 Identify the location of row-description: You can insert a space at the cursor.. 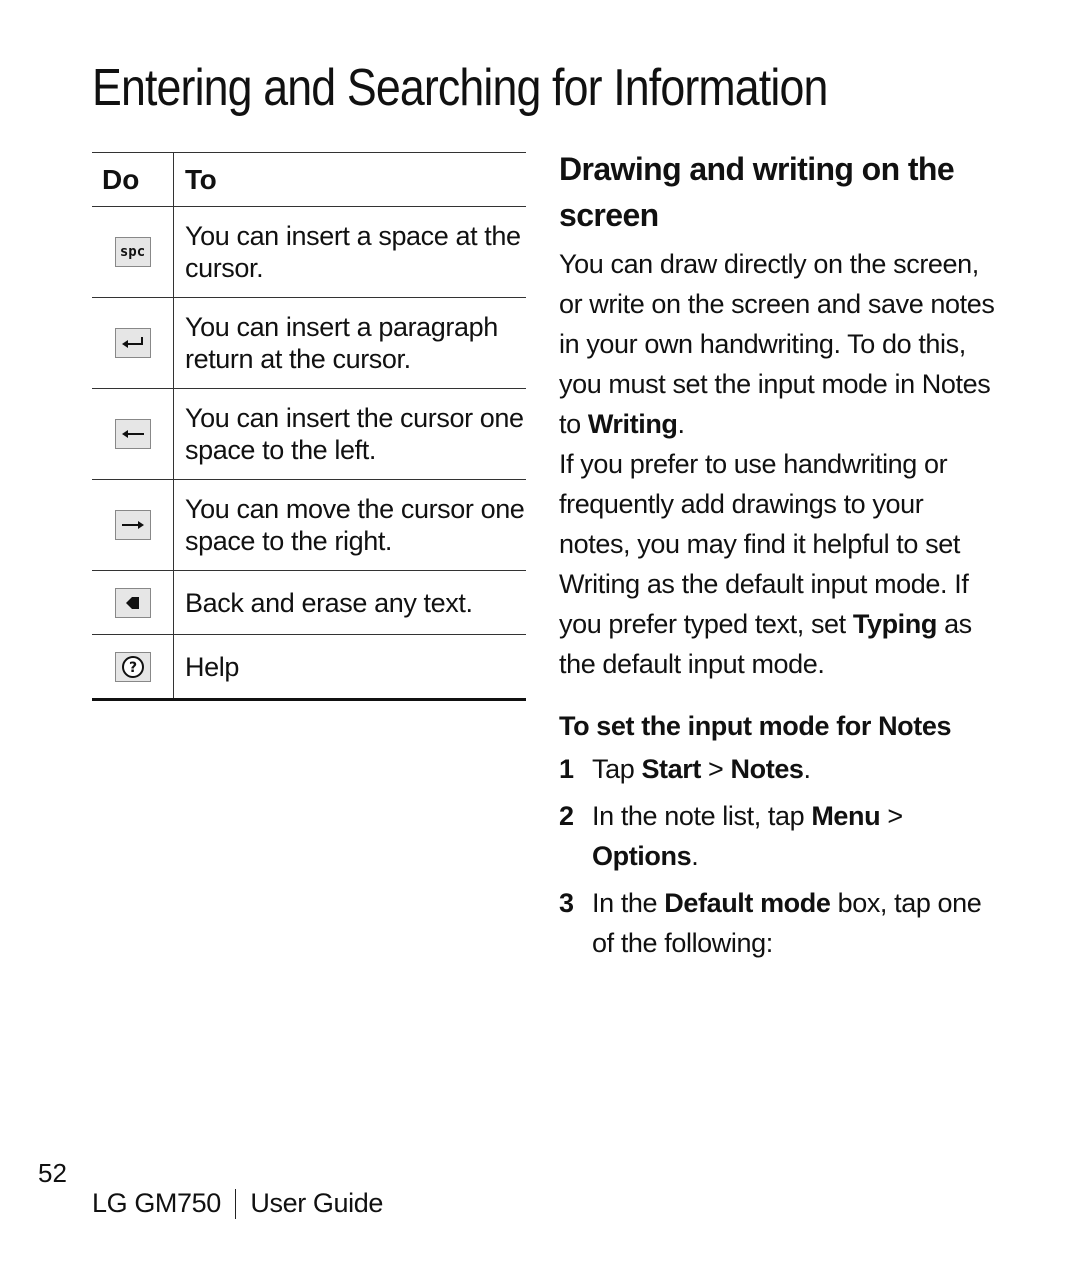
(353, 252).